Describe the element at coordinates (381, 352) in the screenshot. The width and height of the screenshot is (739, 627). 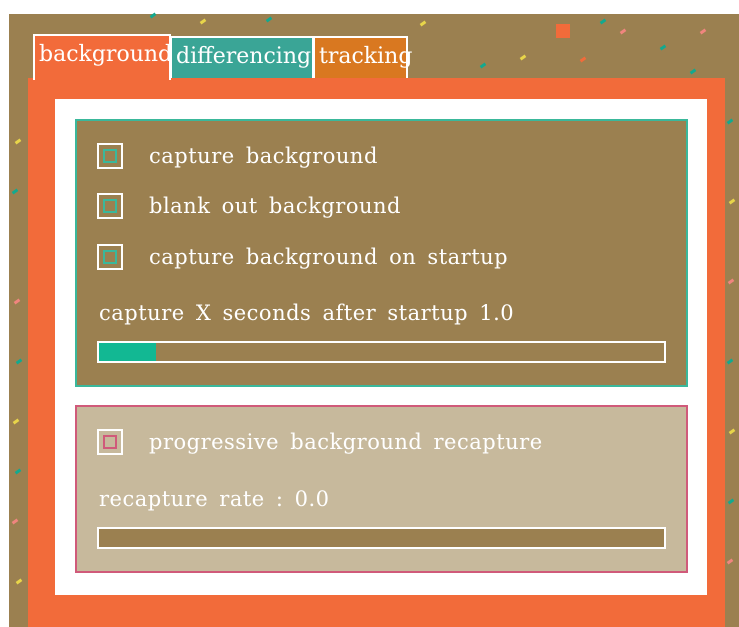
I see `capture-delay-slider` at that location.